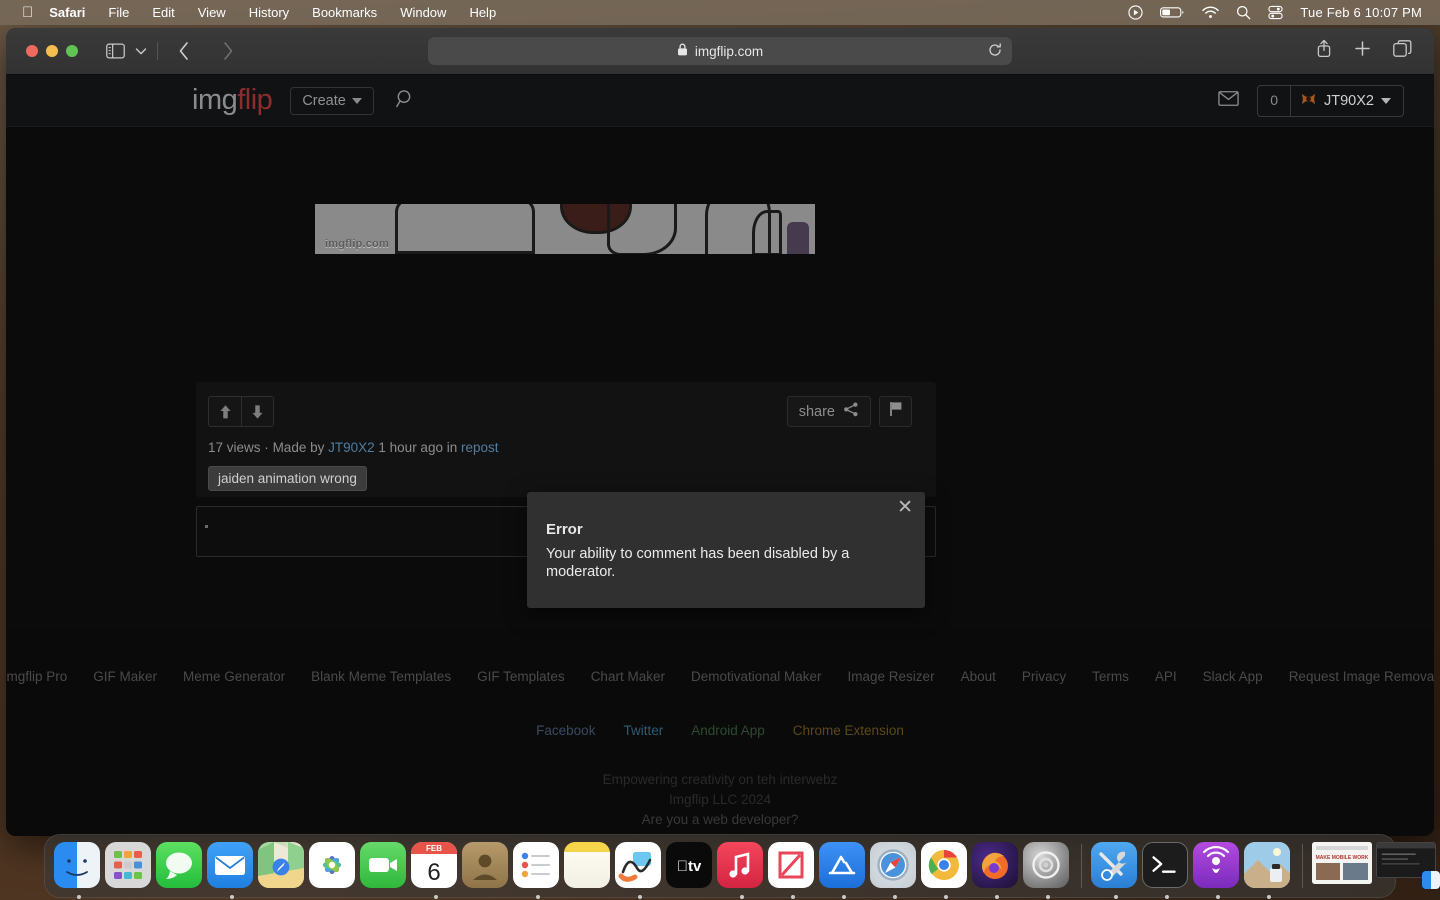  I want to click on post-stream-link: repost, so click(480, 447).